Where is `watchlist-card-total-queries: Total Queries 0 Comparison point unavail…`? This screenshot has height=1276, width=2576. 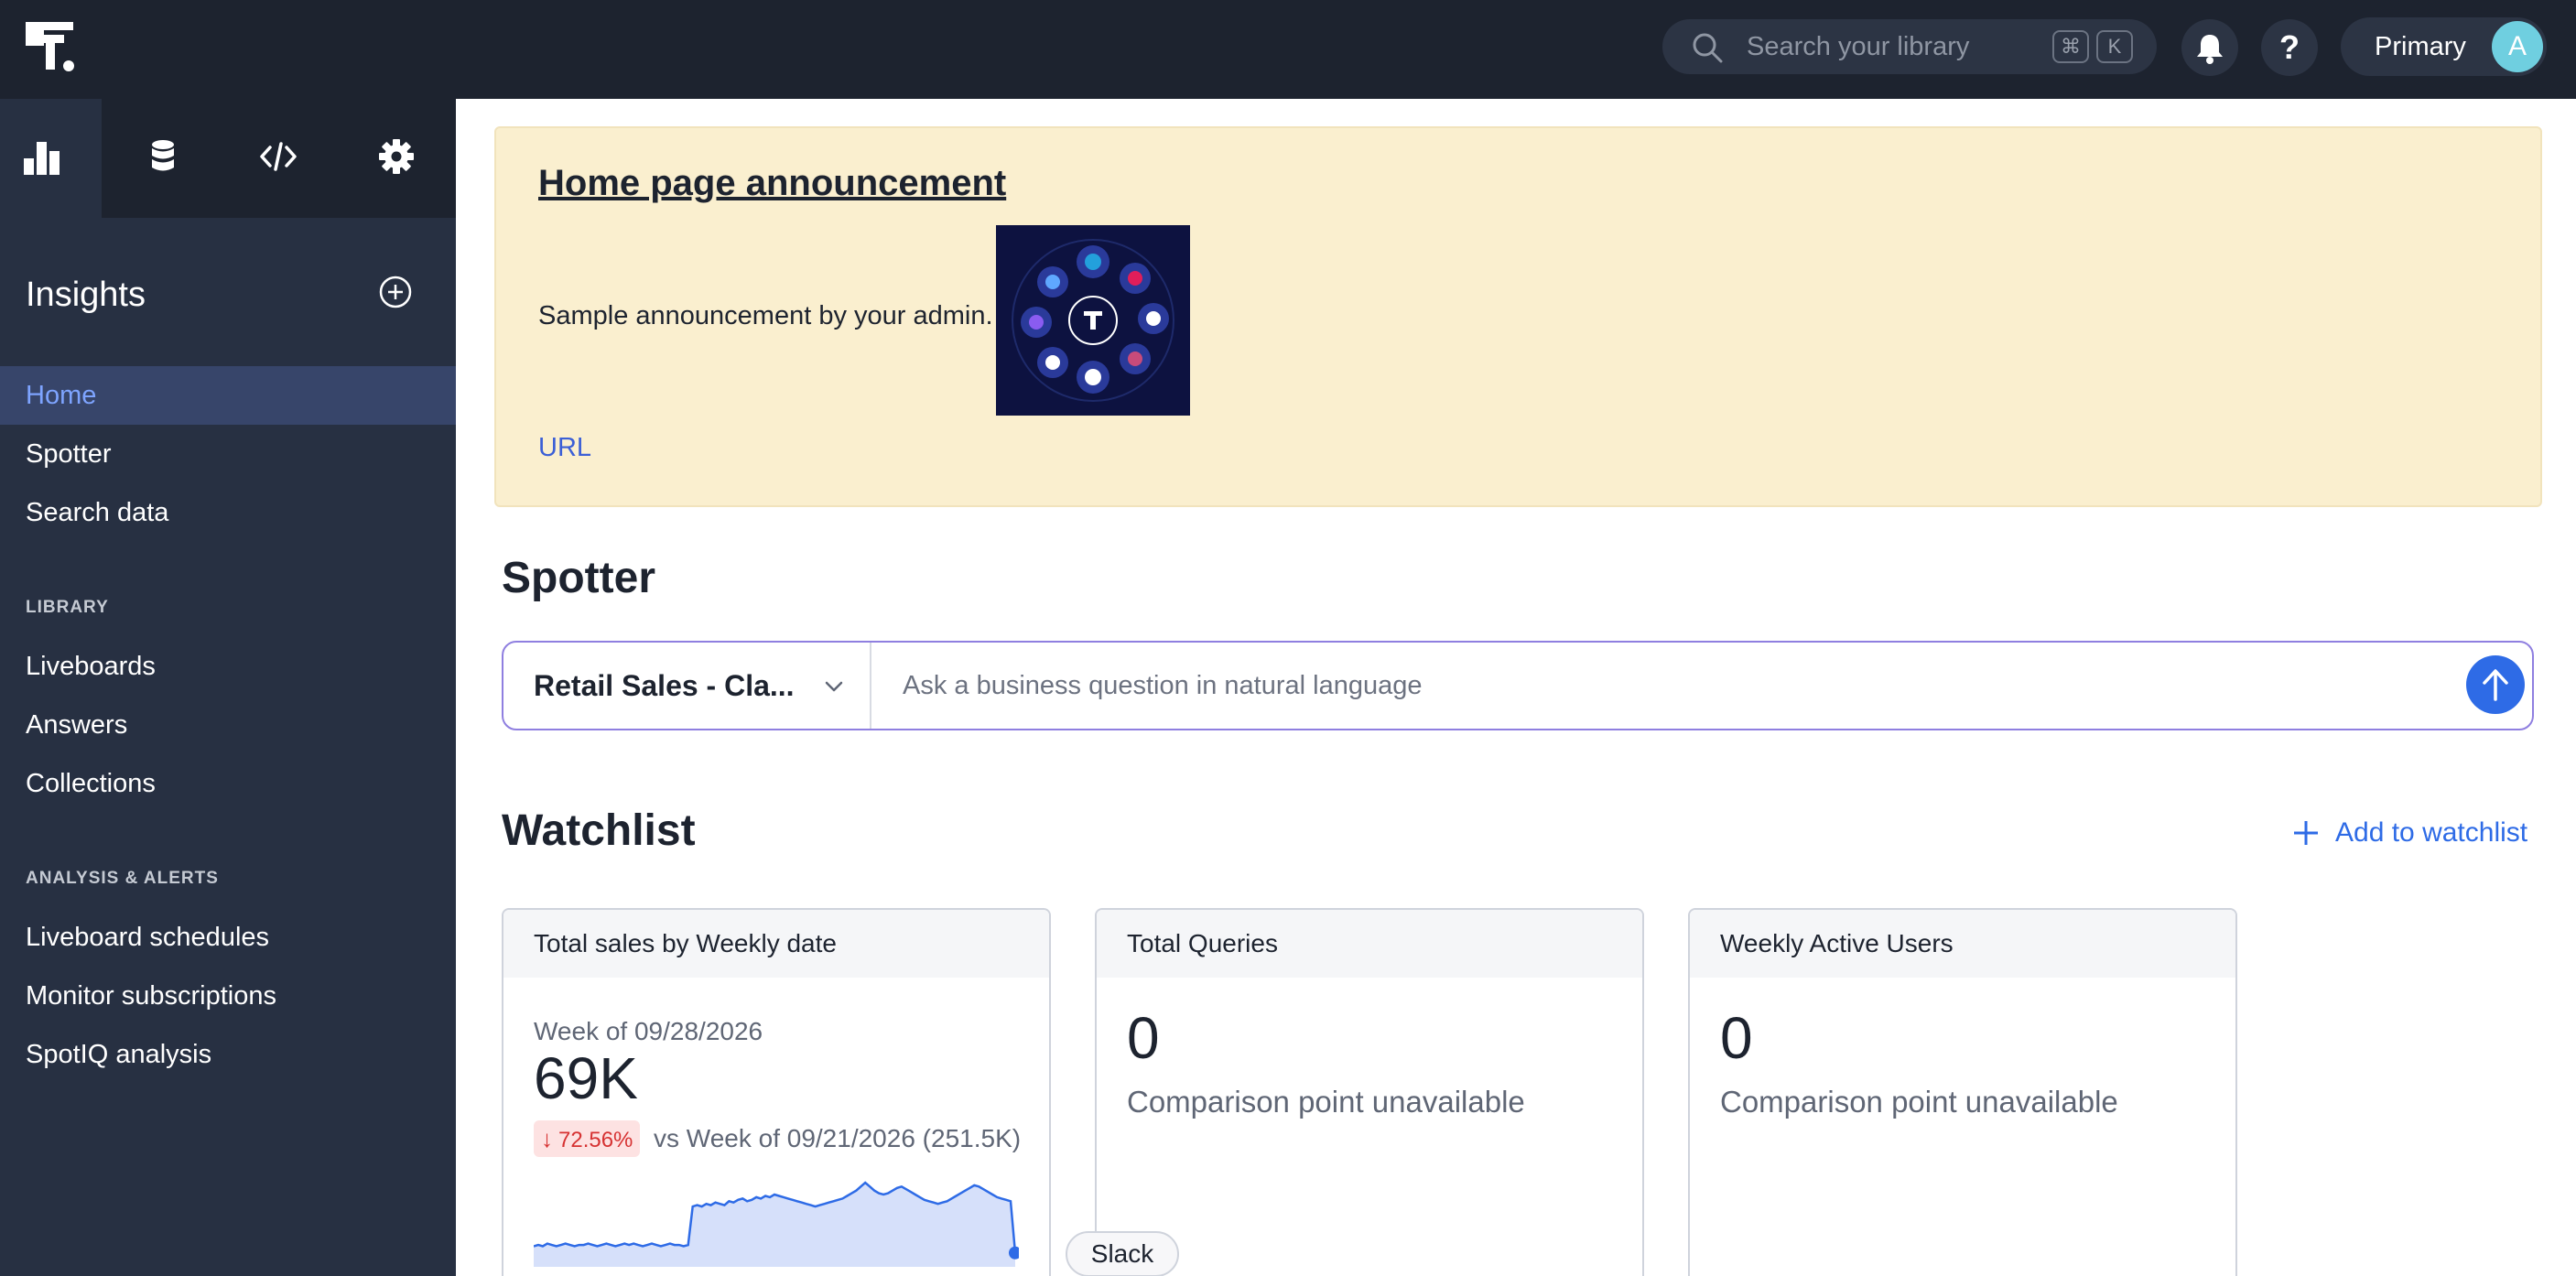
watchlist-card-total-queries: Total Queries 0 Comparison point unavail… is located at coordinates (1370, 1092).